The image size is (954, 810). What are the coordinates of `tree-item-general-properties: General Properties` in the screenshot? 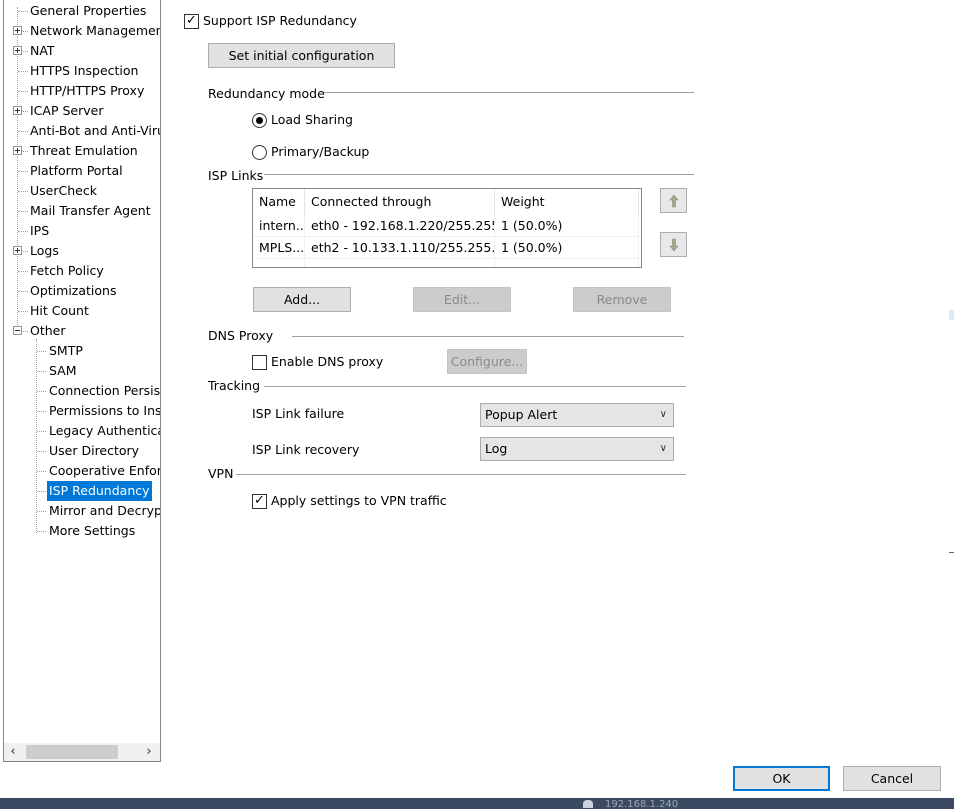 It's located at (82, 11).